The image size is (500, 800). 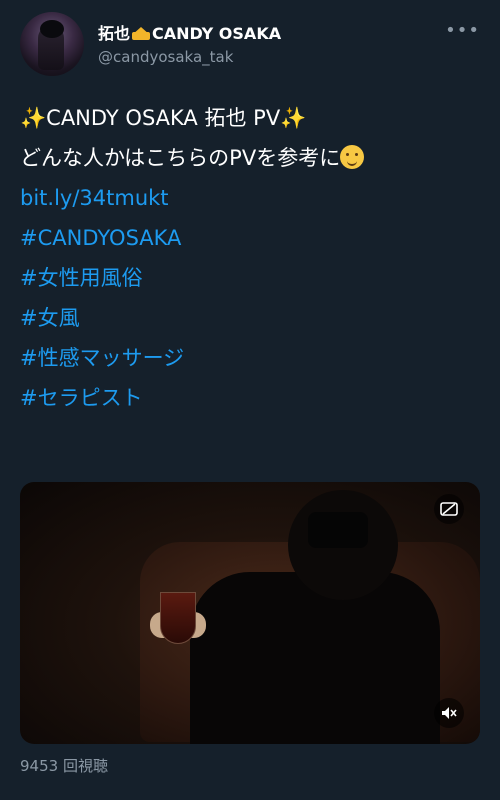 What do you see at coordinates (250, 358) in the screenshot?
I see `hashtag-link: #性感マッサージ` at bounding box center [250, 358].